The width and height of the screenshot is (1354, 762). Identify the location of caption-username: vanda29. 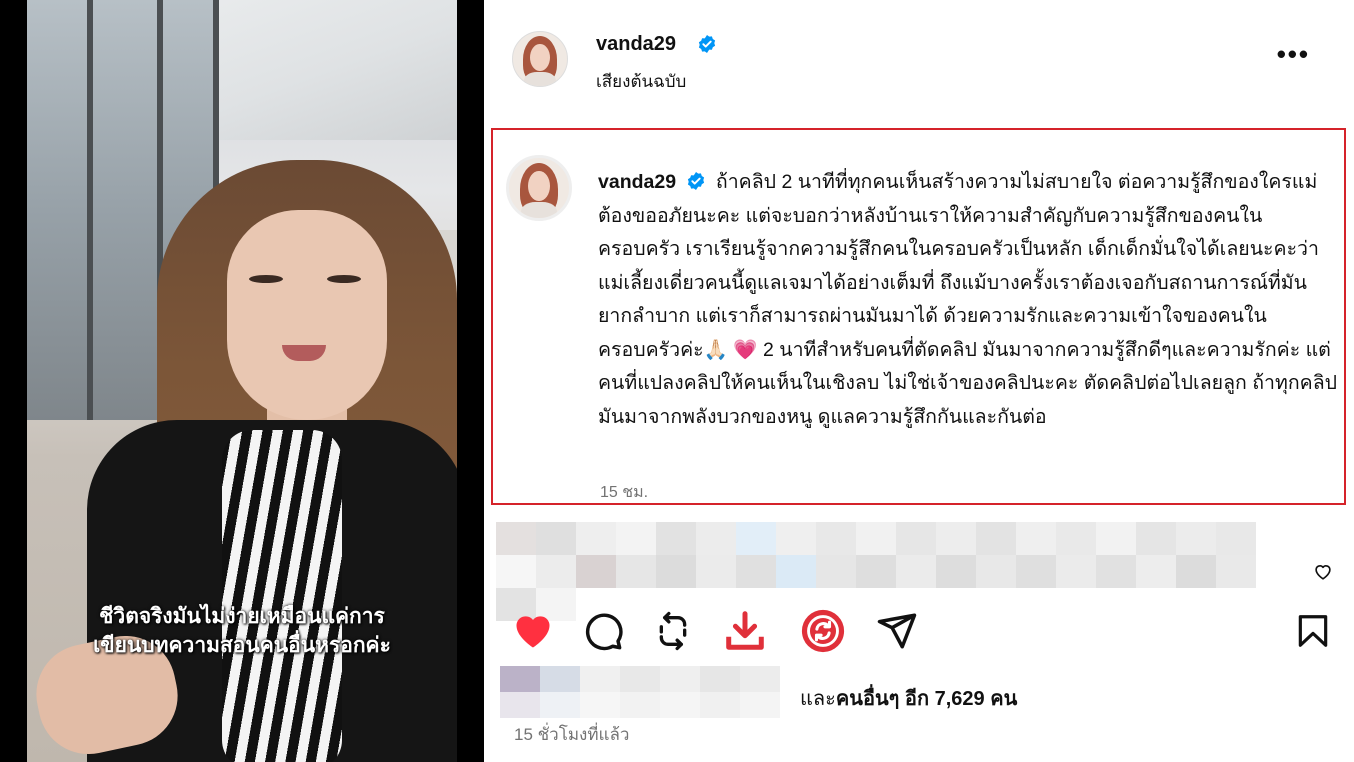
(637, 182).